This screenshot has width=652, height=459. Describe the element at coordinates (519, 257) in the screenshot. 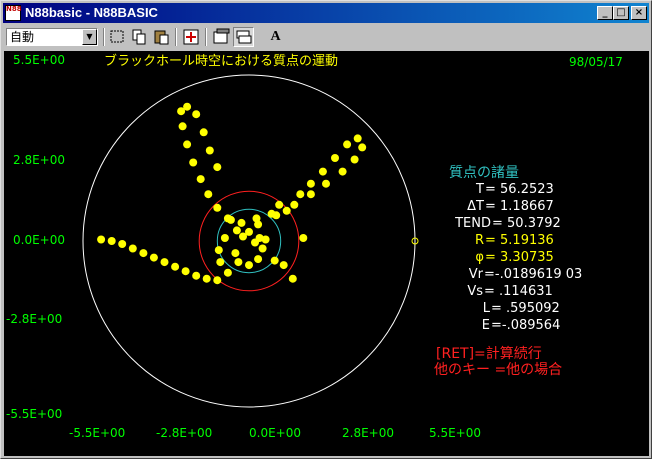

I see `quantity-value: = 3.30735` at that location.